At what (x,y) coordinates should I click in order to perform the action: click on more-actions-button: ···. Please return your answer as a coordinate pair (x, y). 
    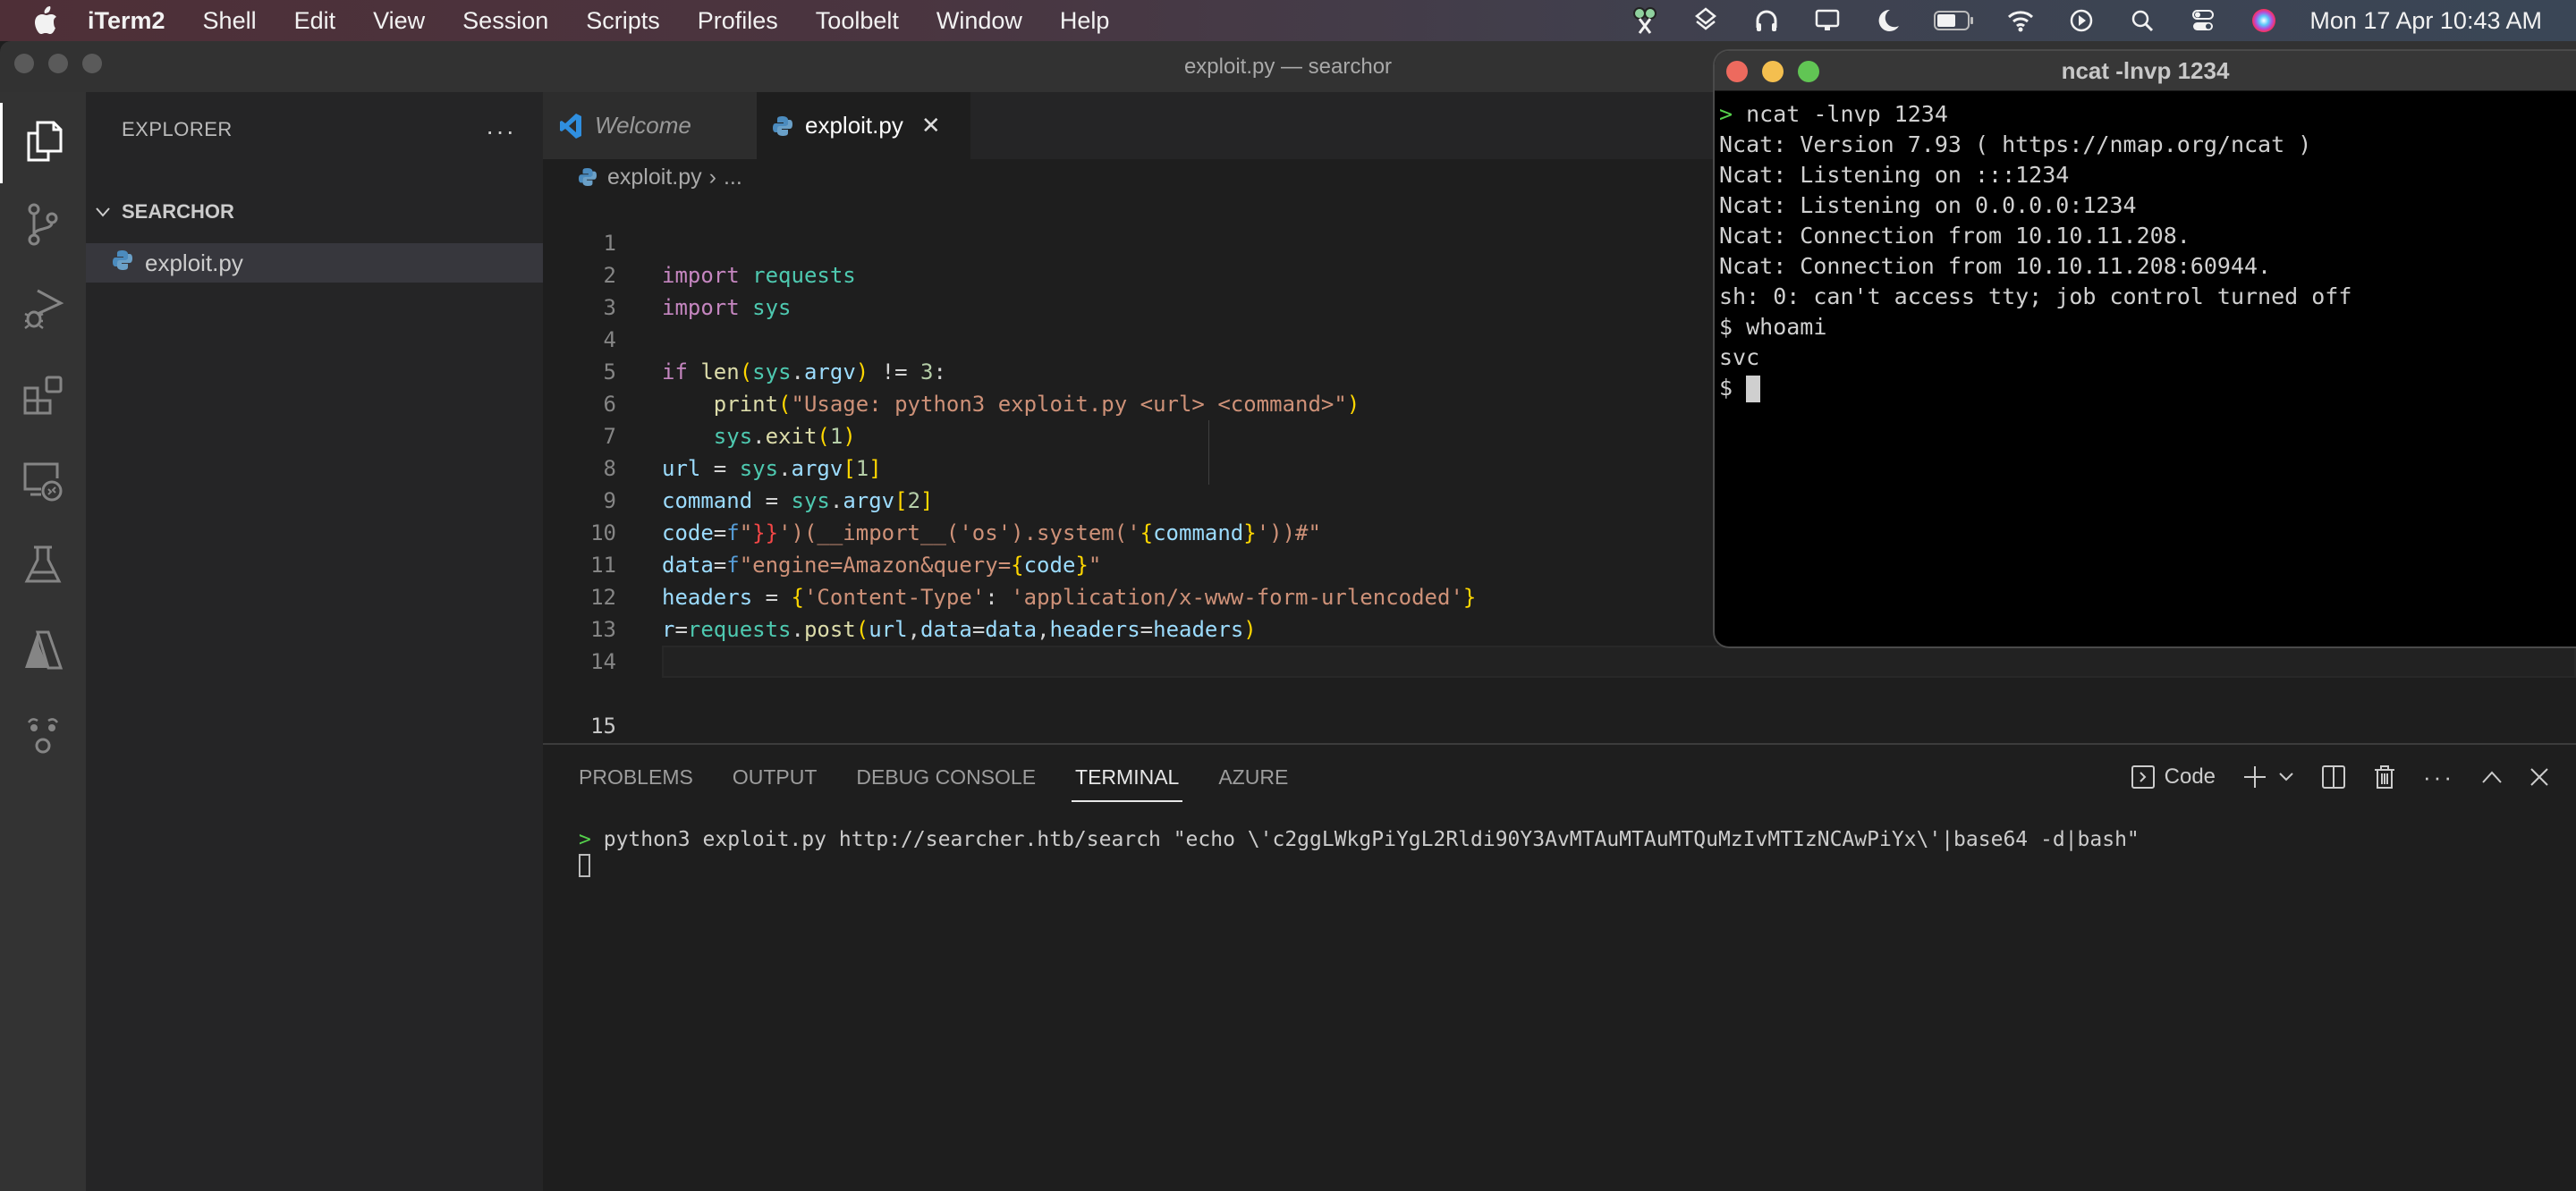
    Looking at the image, I should click on (2438, 777).